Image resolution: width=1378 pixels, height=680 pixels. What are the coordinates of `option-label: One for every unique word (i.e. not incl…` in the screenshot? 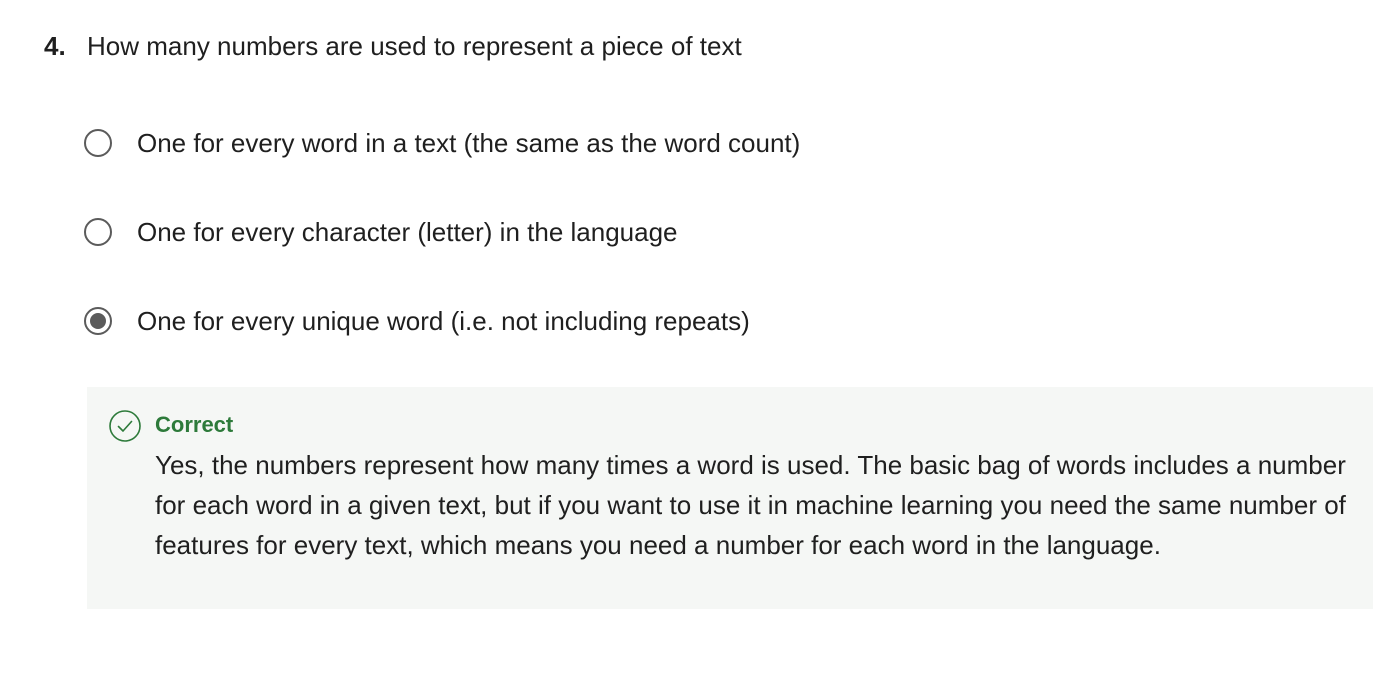 It's located at (443, 321).